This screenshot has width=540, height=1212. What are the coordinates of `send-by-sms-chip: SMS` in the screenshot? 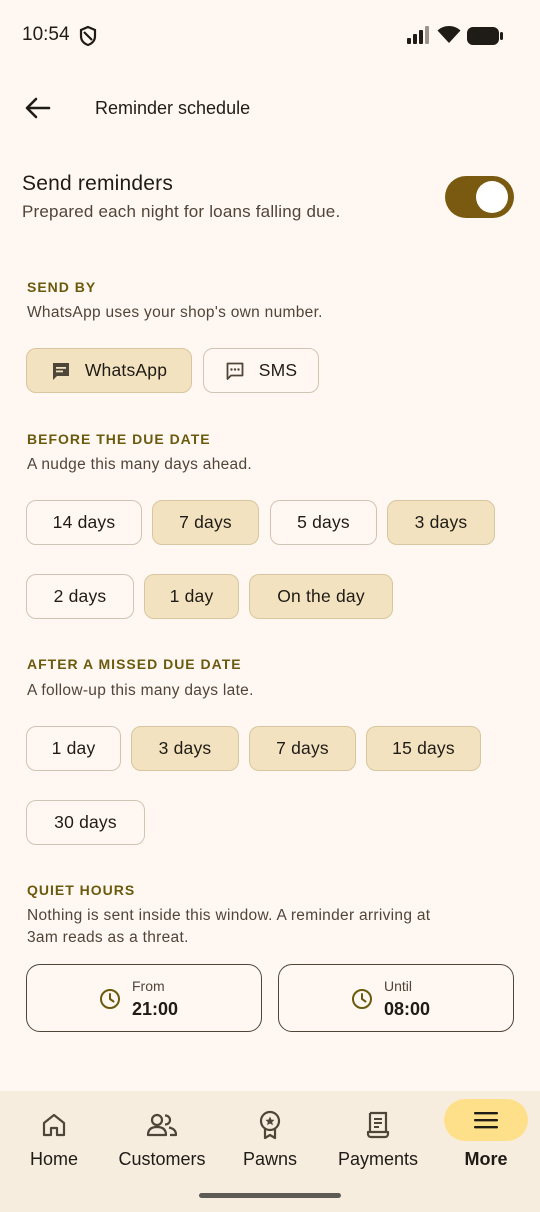 It's located at (261, 370).